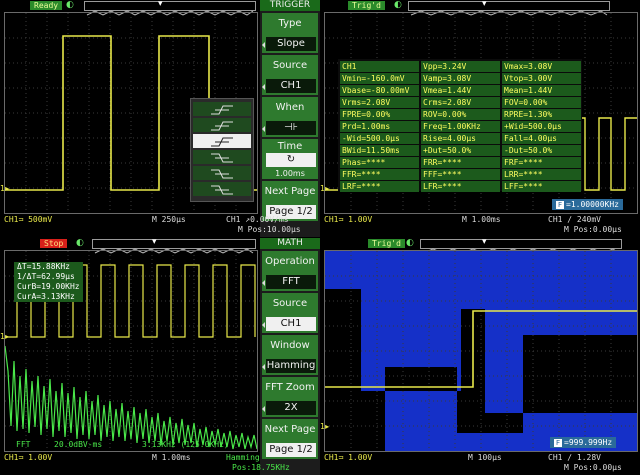 Image resolution: width=640 pixels, height=475 pixels. What do you see at coordinates (290, 5) in the screenshot?
I see `menu-title: TRIGGER` at bounding box center [290, 5].